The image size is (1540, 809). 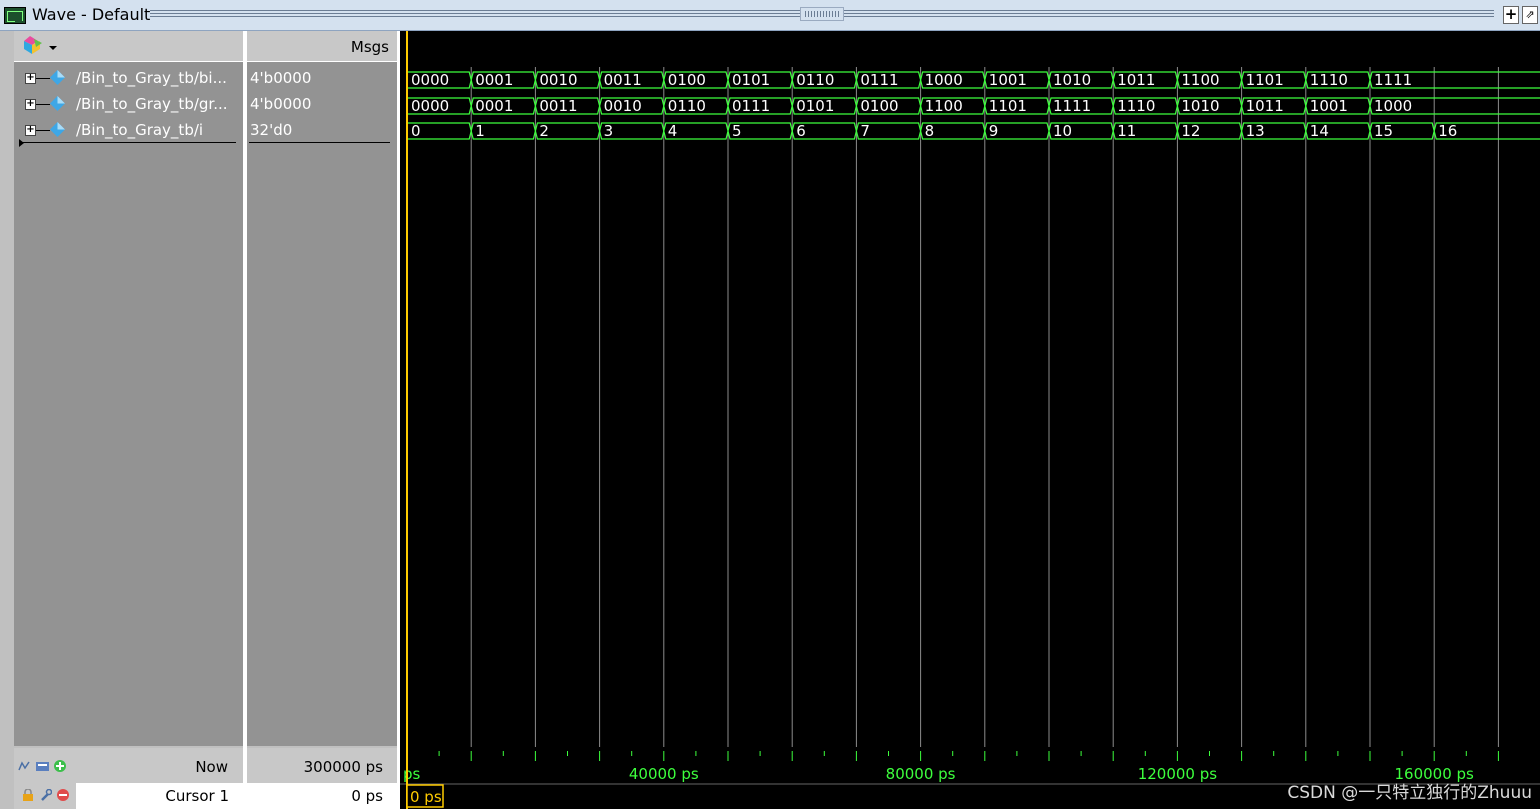 What do you see at coordinates (1062, 131) in the screenshot?
I see `wave-value-i: 10` at bounding box center [1062, 131].